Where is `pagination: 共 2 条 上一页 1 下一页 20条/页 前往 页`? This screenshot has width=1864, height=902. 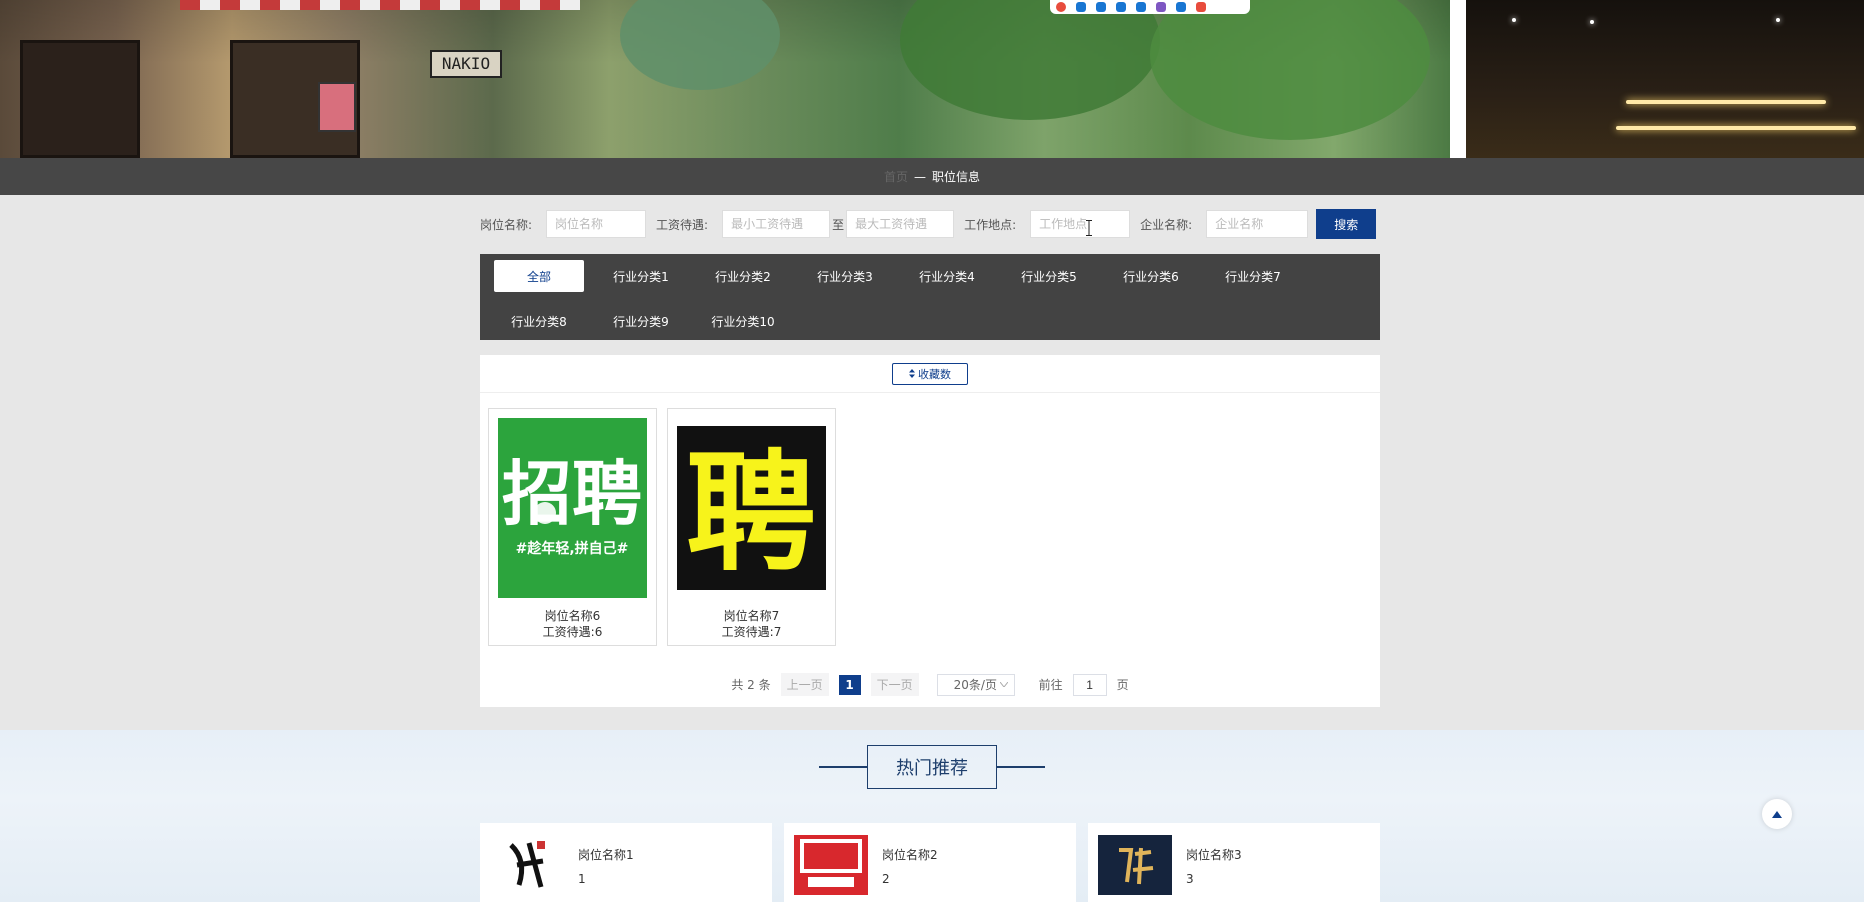
pagination: 共 2 条 上一页 1 下一页 20条/页 前往 页 is located at coordinates (930, 684).